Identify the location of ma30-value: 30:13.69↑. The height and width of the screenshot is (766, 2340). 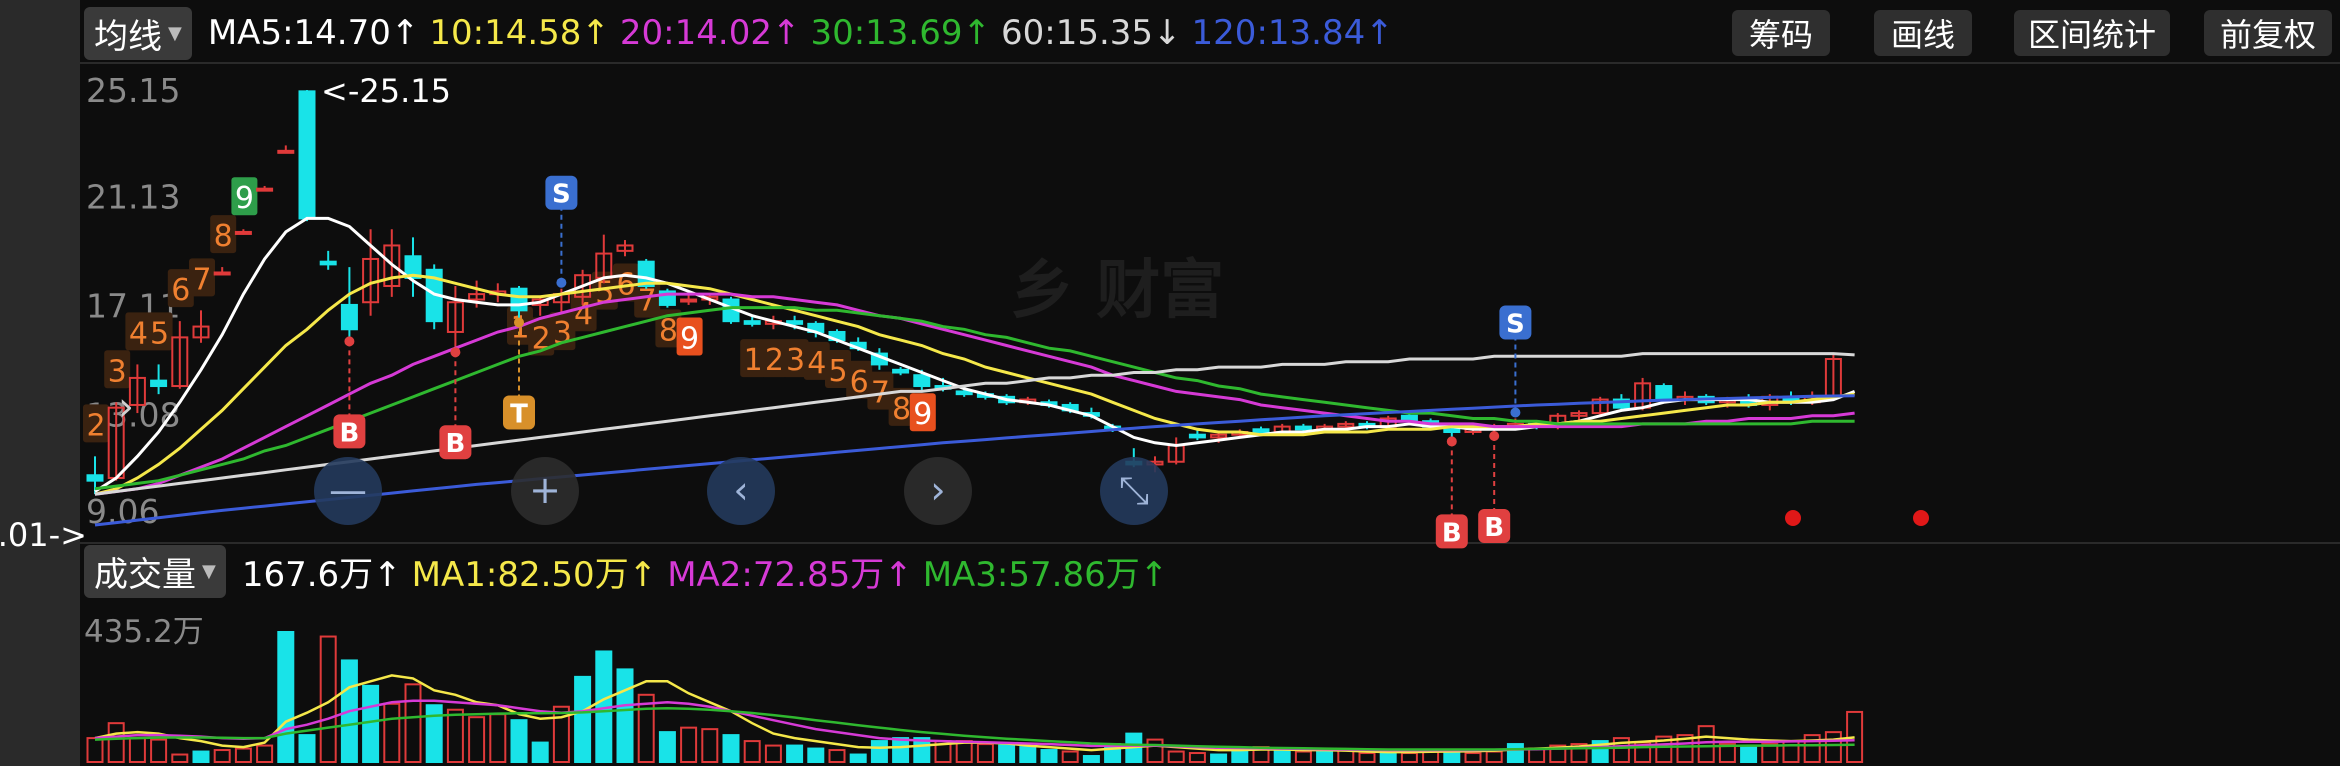
(900, 33).